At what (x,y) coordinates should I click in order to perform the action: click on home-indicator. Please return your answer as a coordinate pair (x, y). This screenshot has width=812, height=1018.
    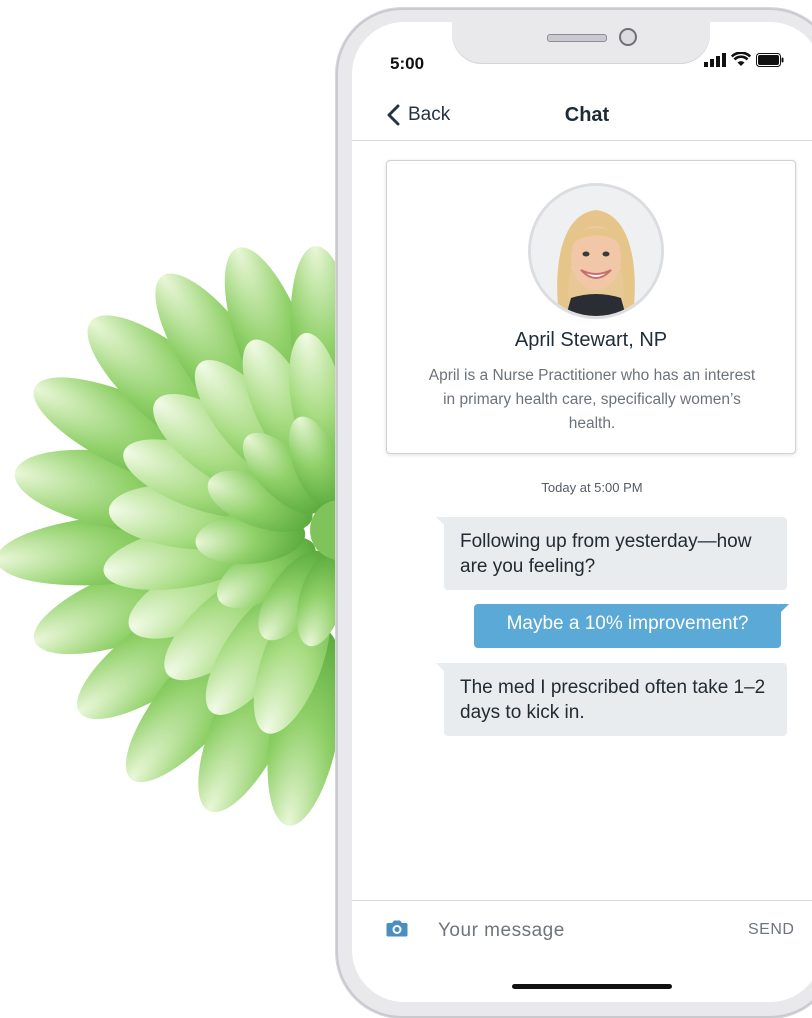
    Looking at the image, I should click on (592, 986).